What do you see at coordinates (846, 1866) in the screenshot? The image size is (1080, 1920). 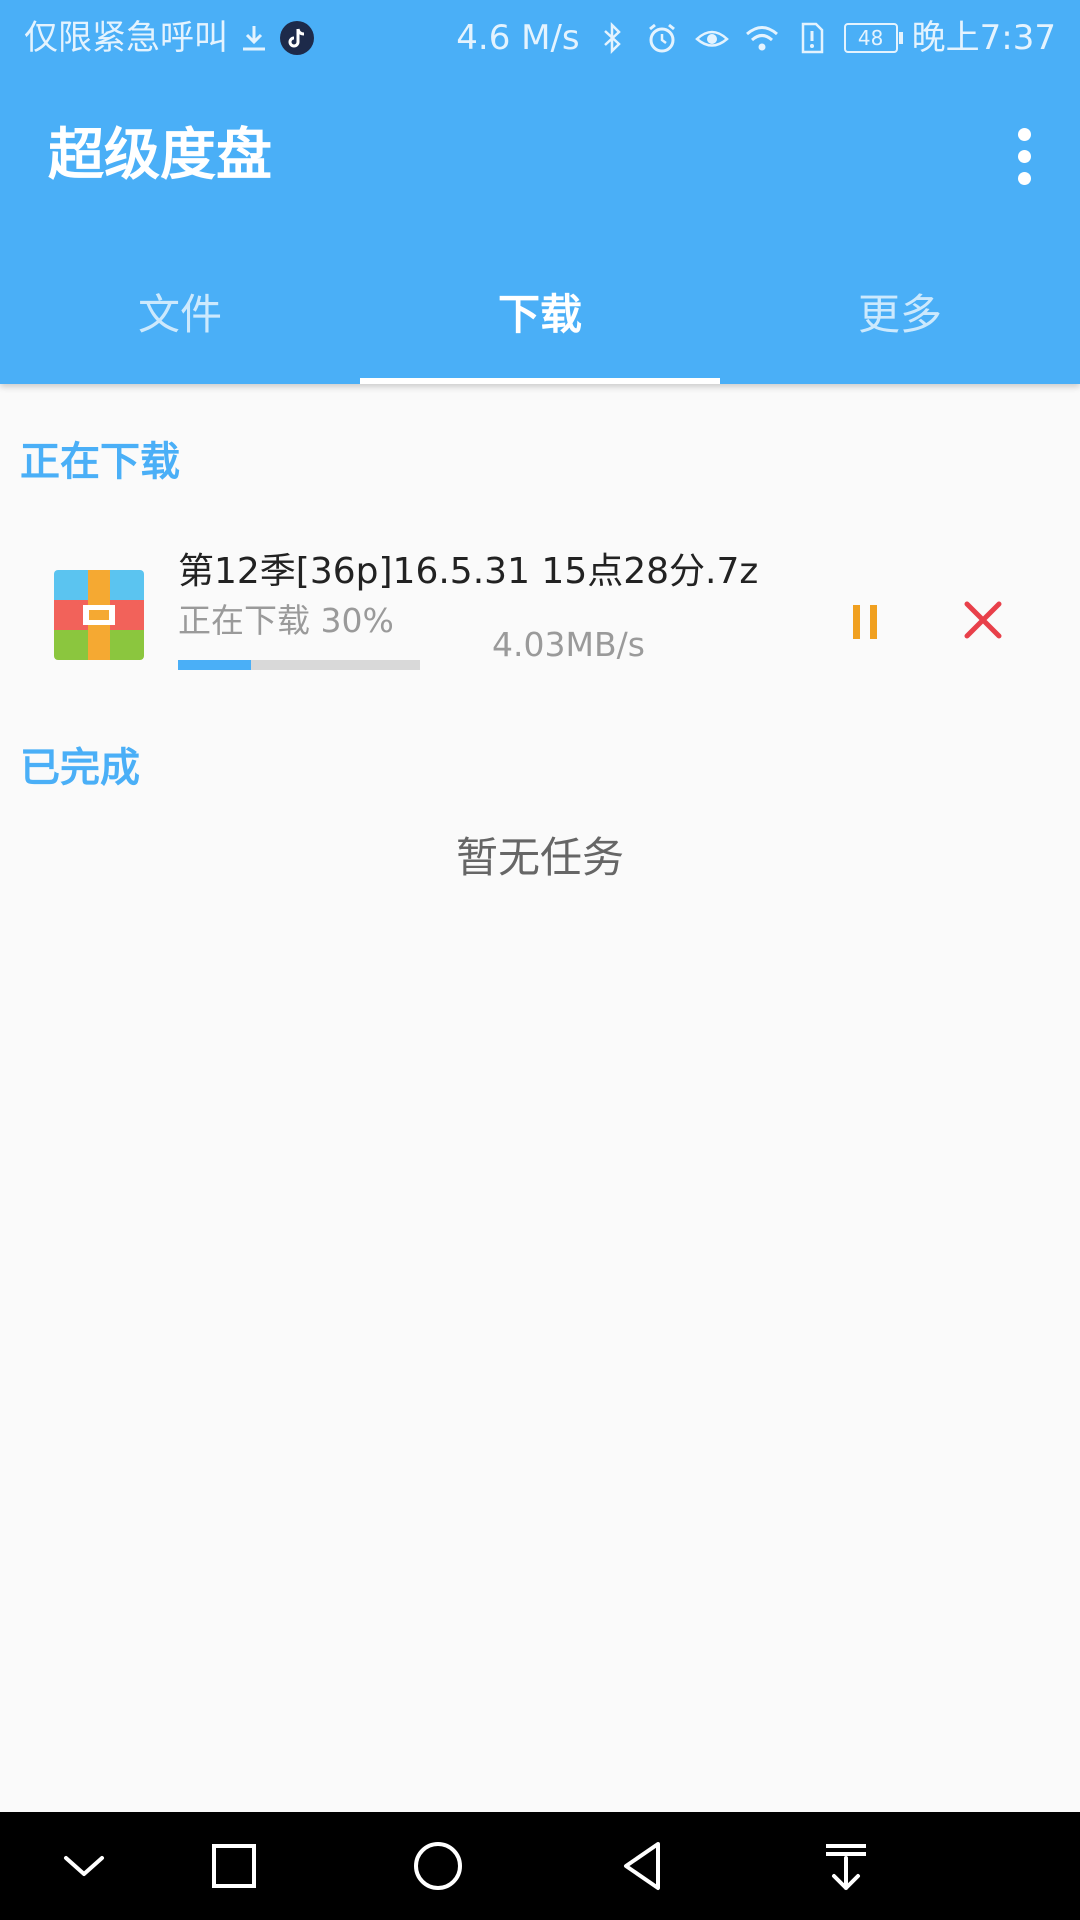 I see `notification-pull-icon` at bounding box center [846, 1866].